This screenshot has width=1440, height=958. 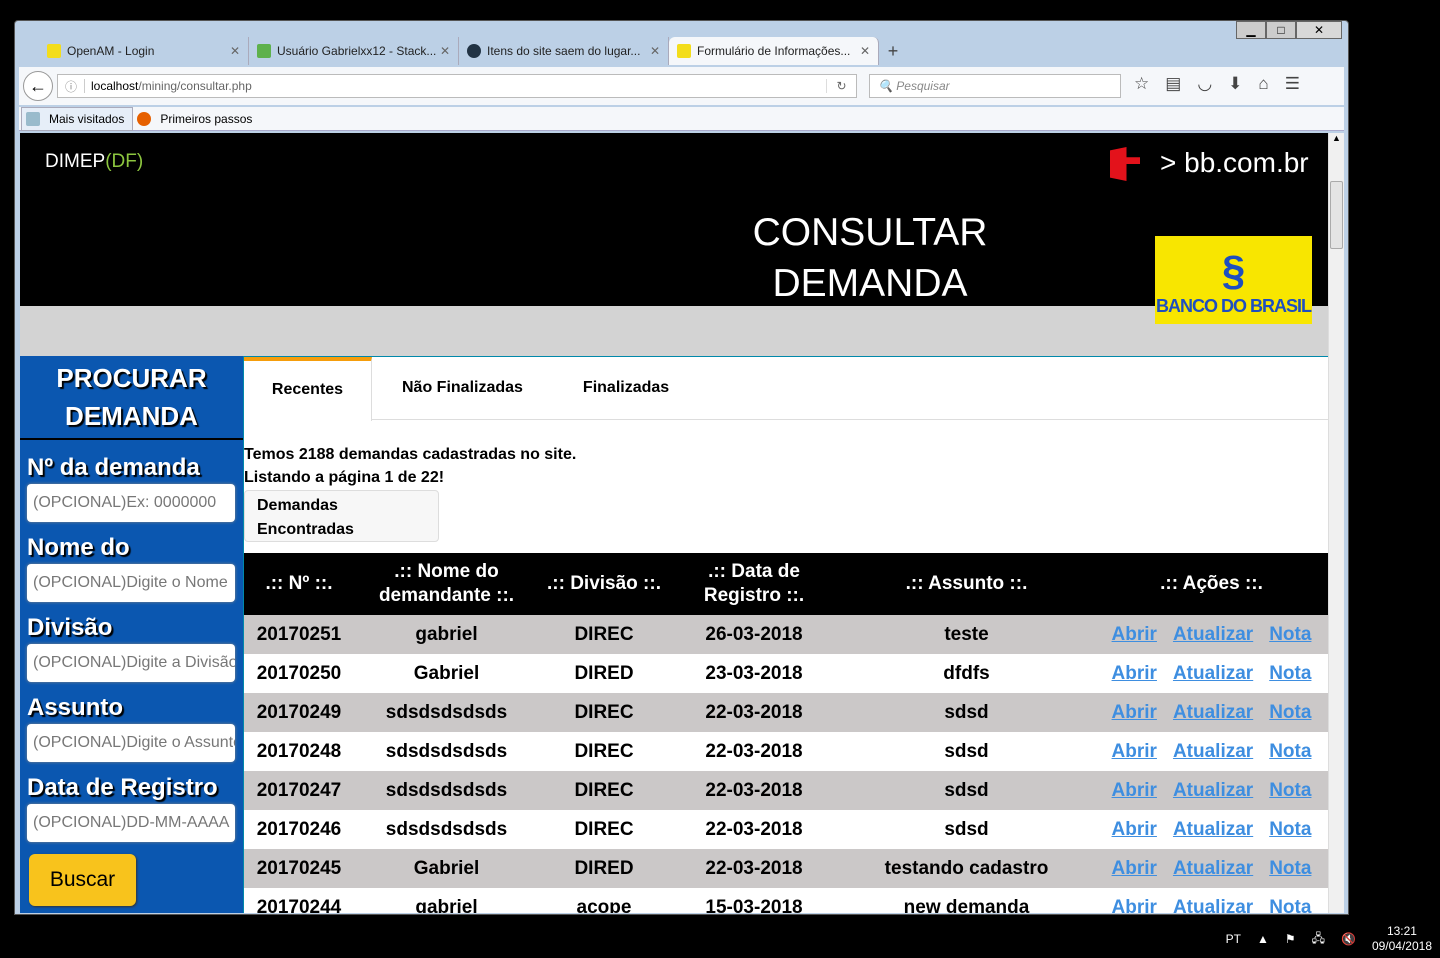 I want to click on search-button: Buscar, so click(x=82, y=880).